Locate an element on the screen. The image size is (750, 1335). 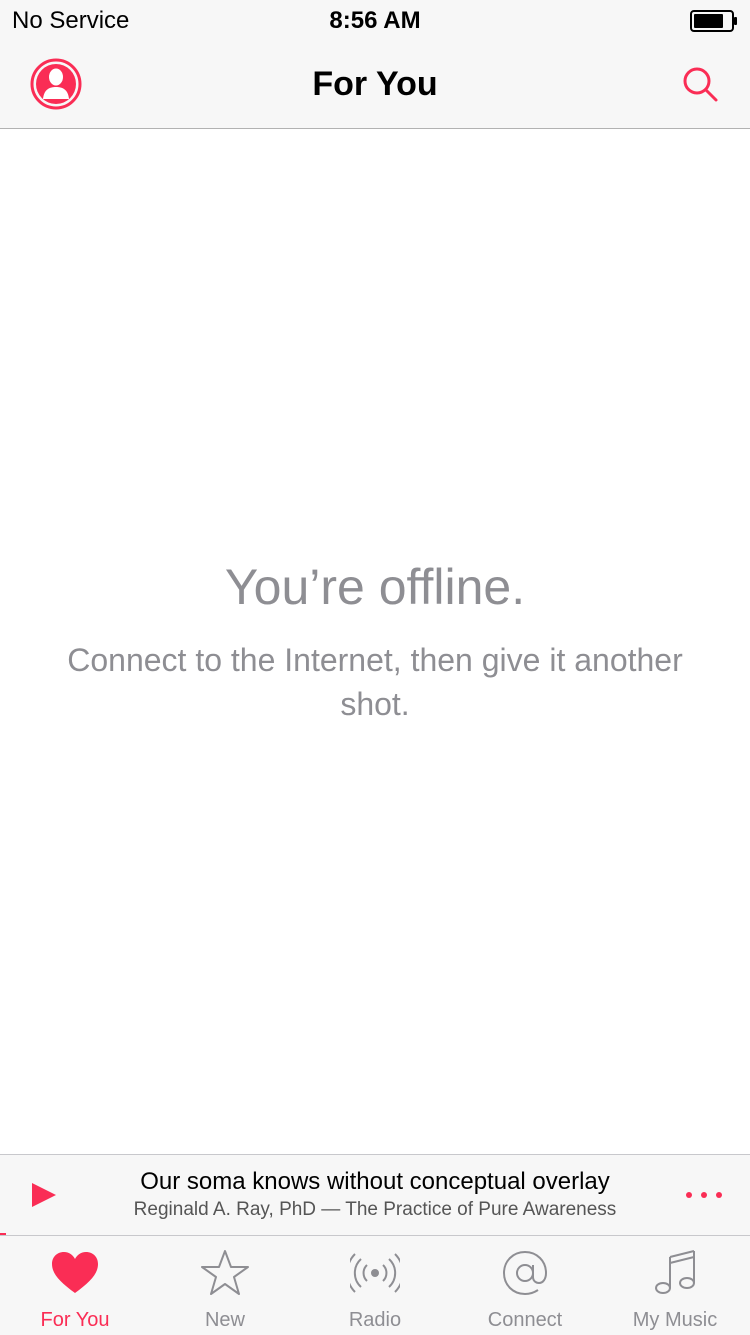
tab-label: New is located at coordinates (224, 1320).